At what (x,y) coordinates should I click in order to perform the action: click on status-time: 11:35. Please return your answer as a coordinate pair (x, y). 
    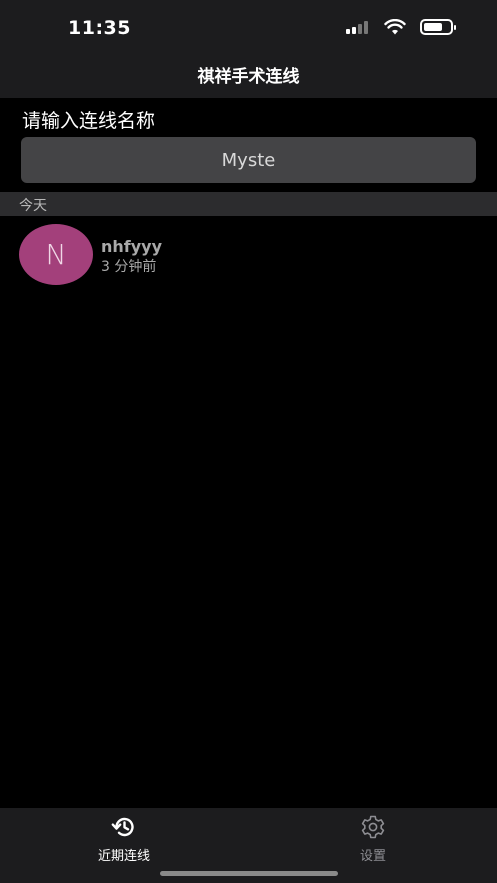
    Looking at the image, I should click on (99, 28).